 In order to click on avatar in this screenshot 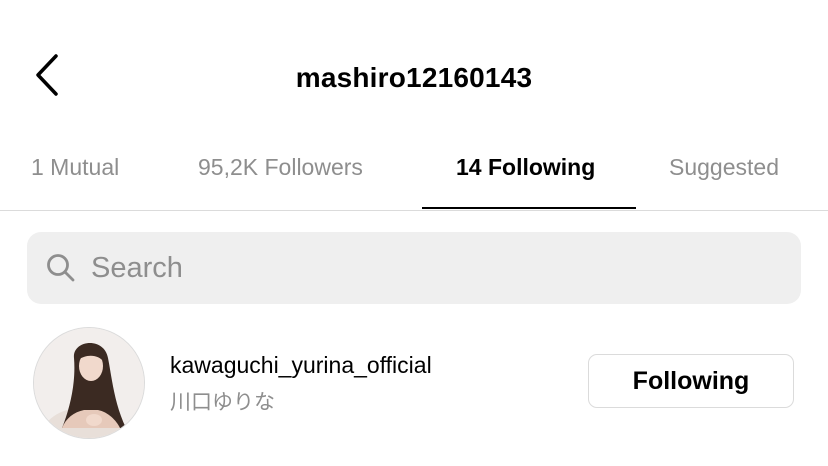, I will do `click(89, 383)`.